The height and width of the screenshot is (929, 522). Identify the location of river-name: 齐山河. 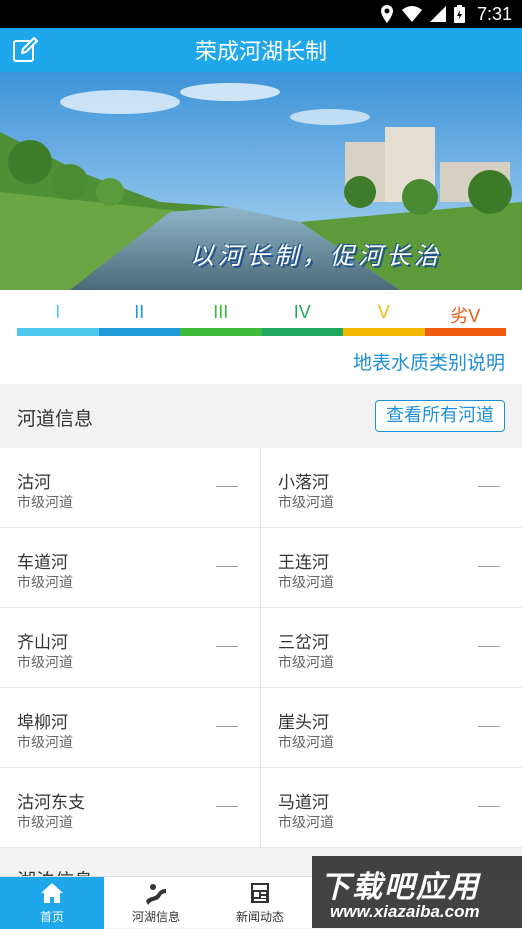
(42, 643).